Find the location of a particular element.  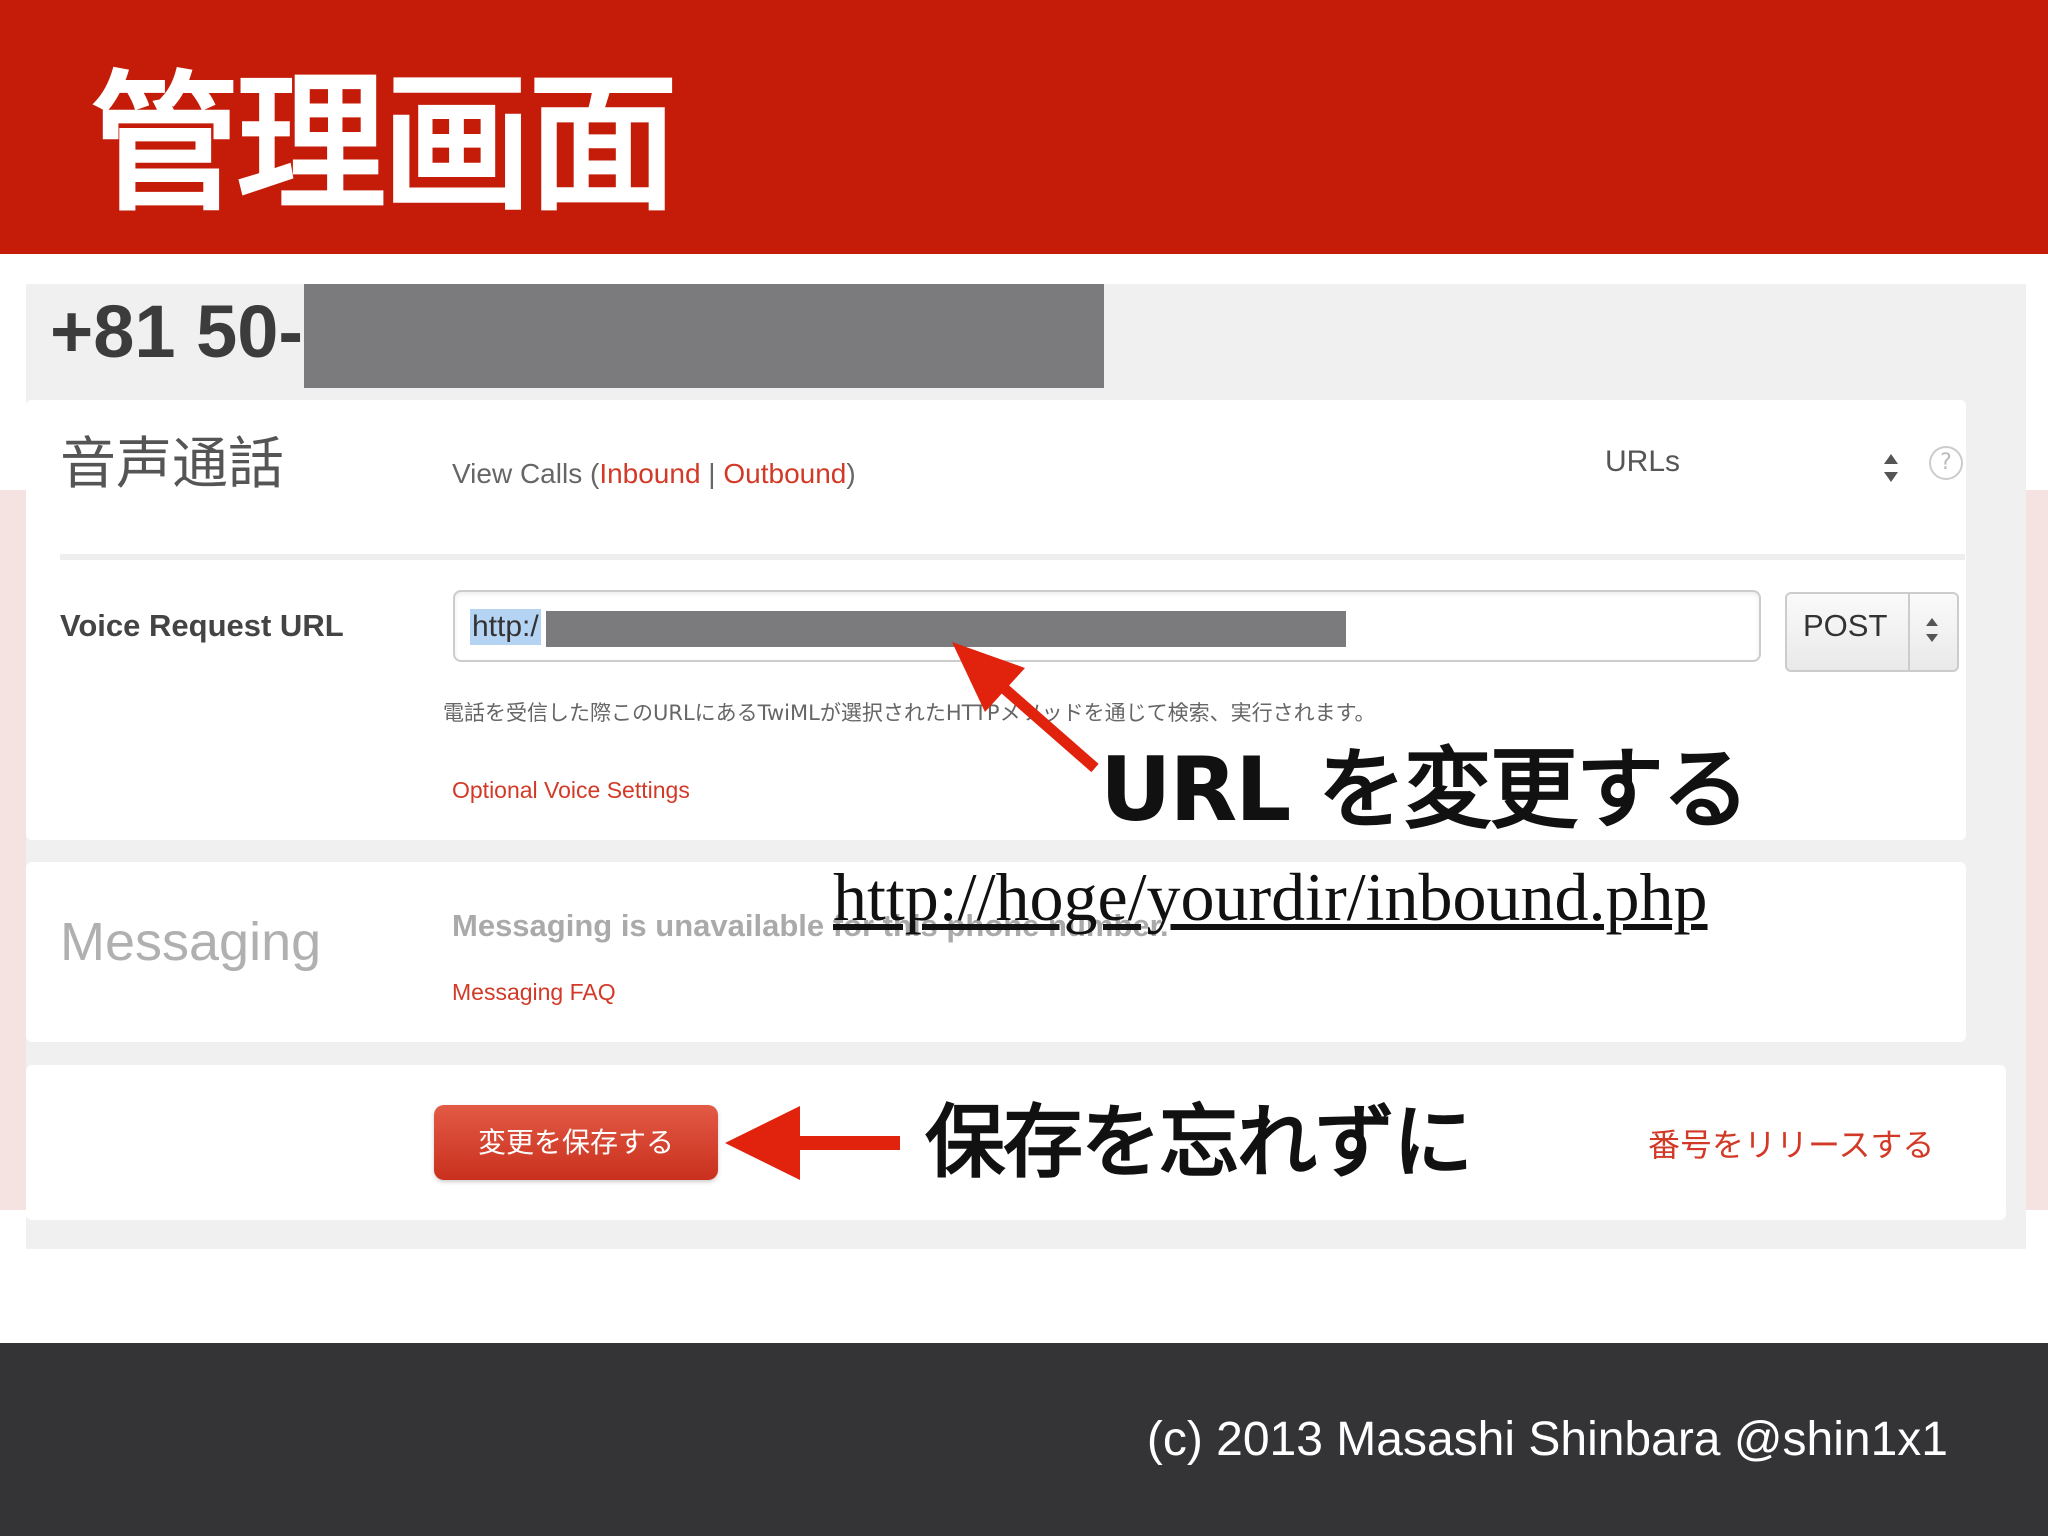

view-calls-prefix: View Calls ( is located at coordinates (526, 473).